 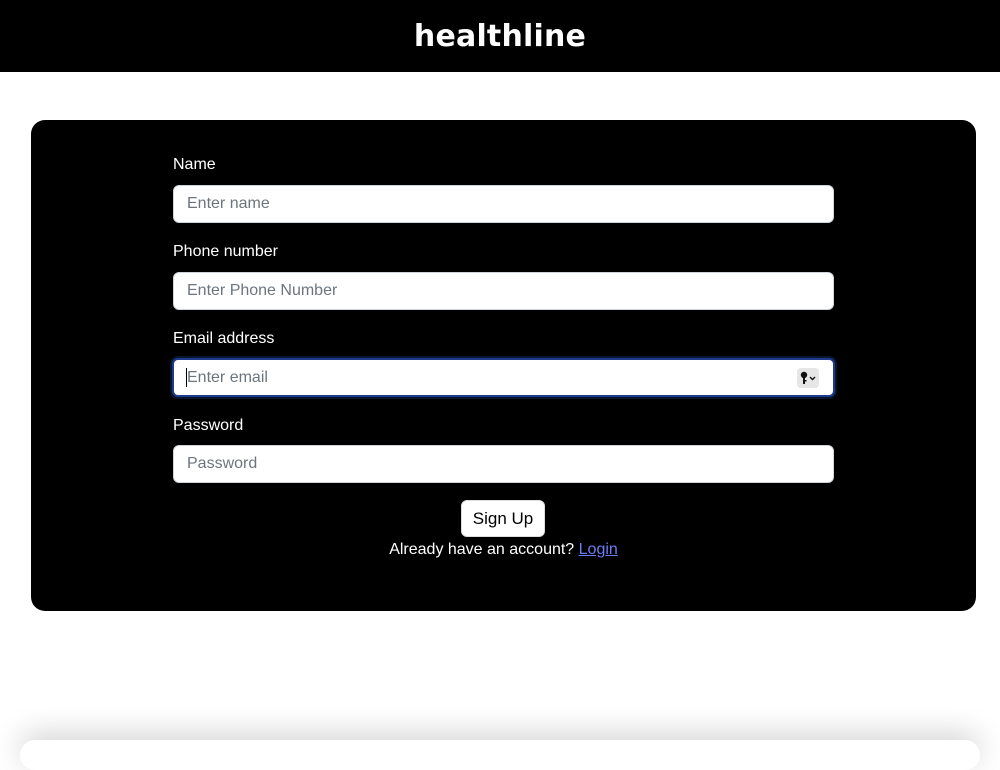 I want to click on email-placeholder: Enter email, so click(x=227, y=378).